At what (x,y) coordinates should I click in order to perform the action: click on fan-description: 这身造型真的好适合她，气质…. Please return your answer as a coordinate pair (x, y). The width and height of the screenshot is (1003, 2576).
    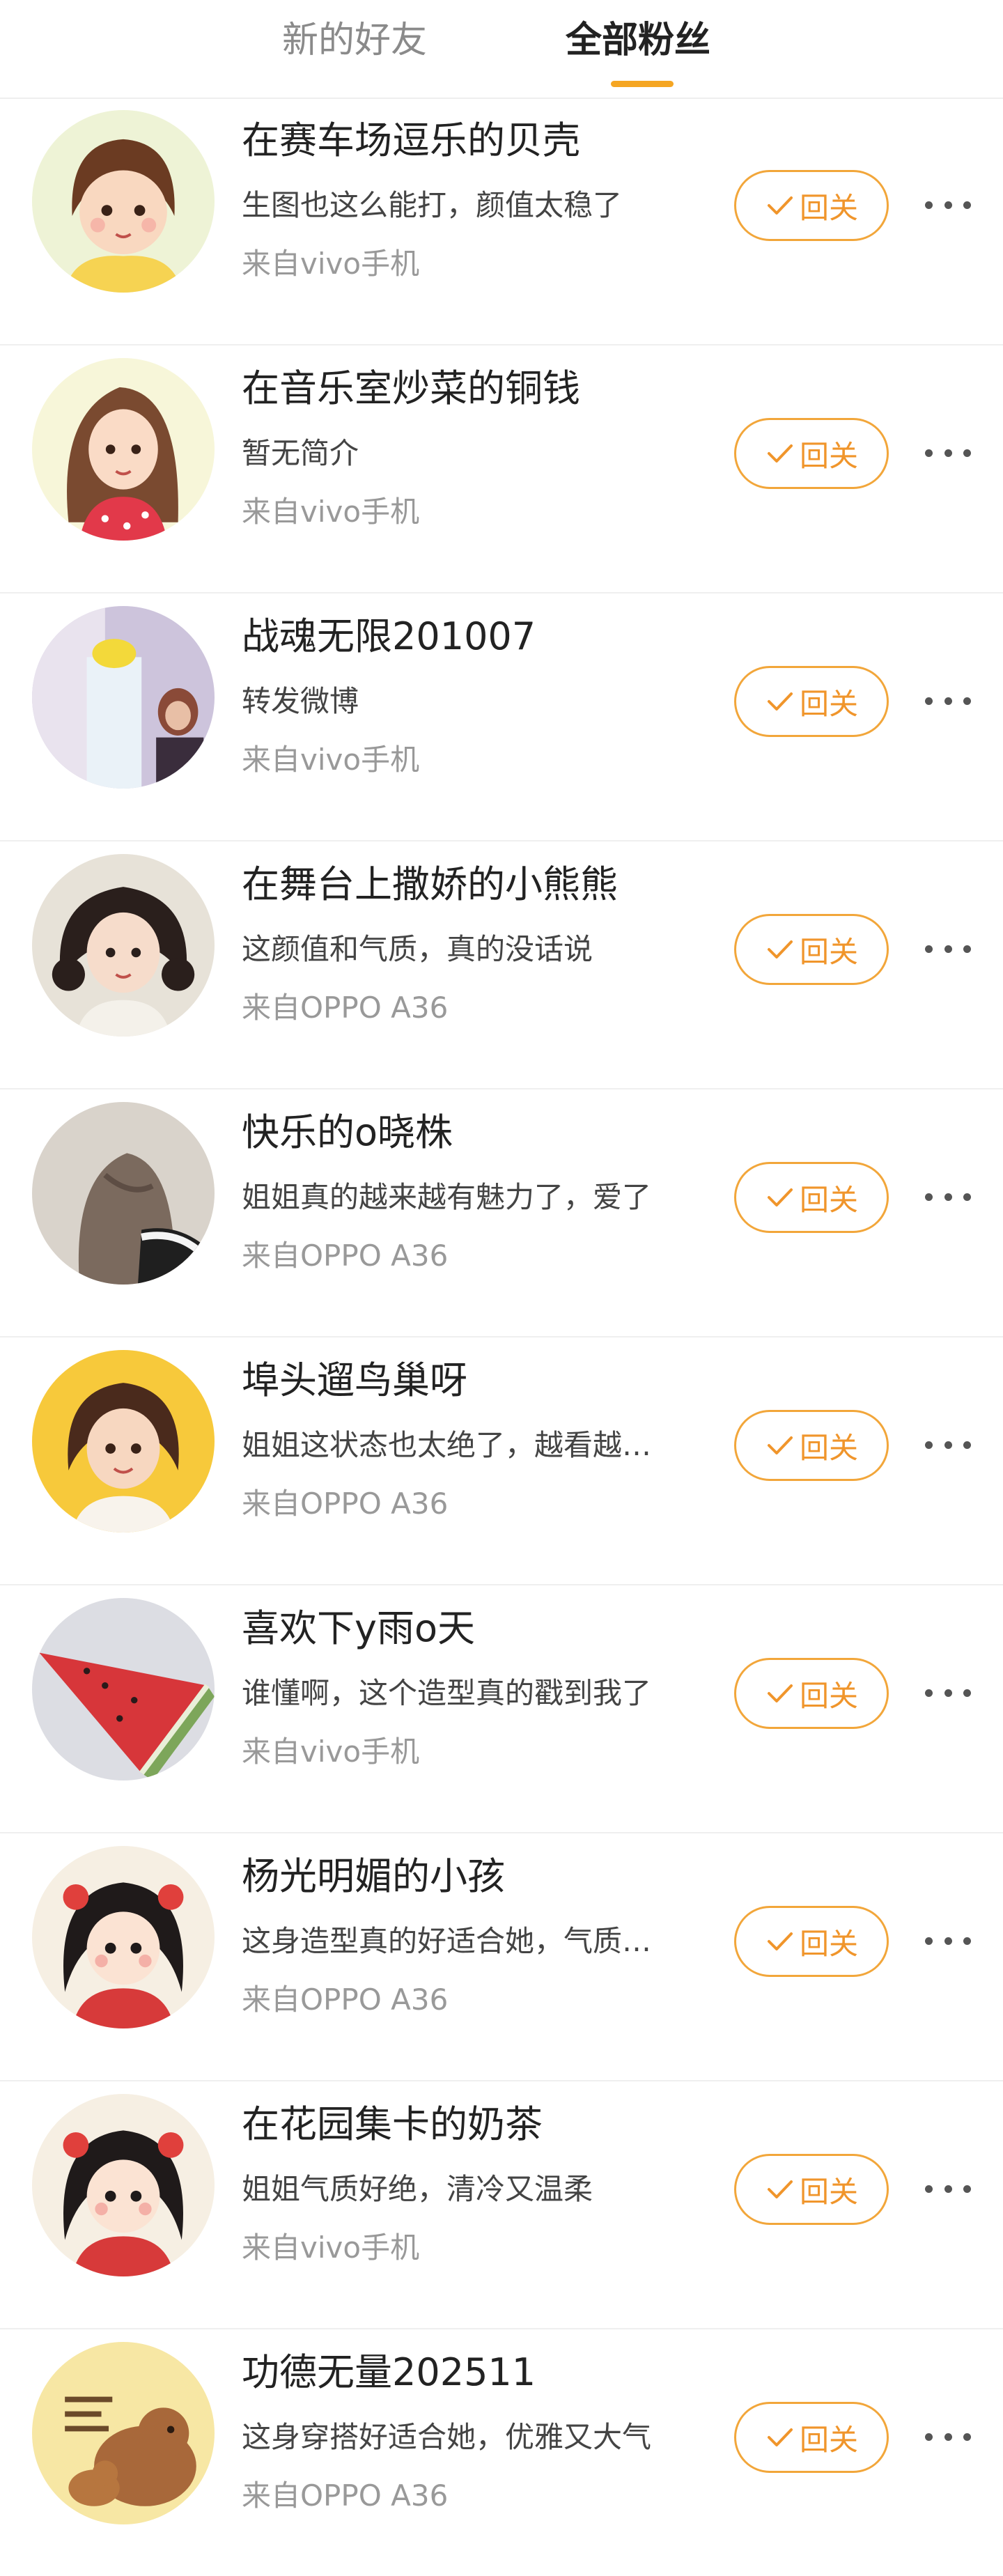
    Looking at the image, I should click on (447, 1941).